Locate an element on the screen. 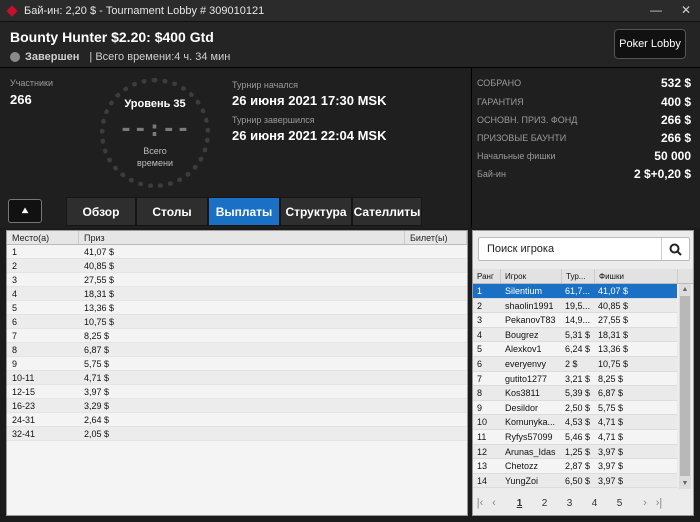  pagination: |‹ ‹ 1 2 3 4 5 › ›| is located at coordinates (583, 503).